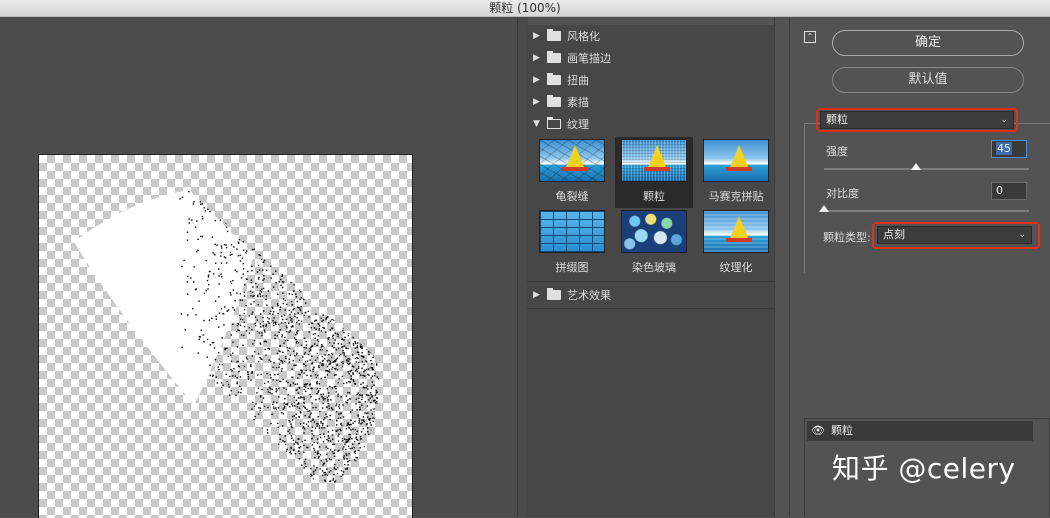  I want to click on title-bar: 颗粒 (100%), so click(525, 8).